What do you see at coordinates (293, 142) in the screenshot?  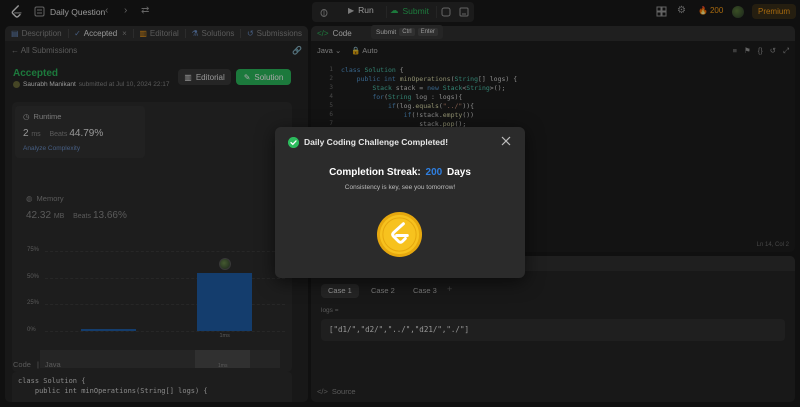 I see `check-circle-icon` at bounding box center [293, 142].